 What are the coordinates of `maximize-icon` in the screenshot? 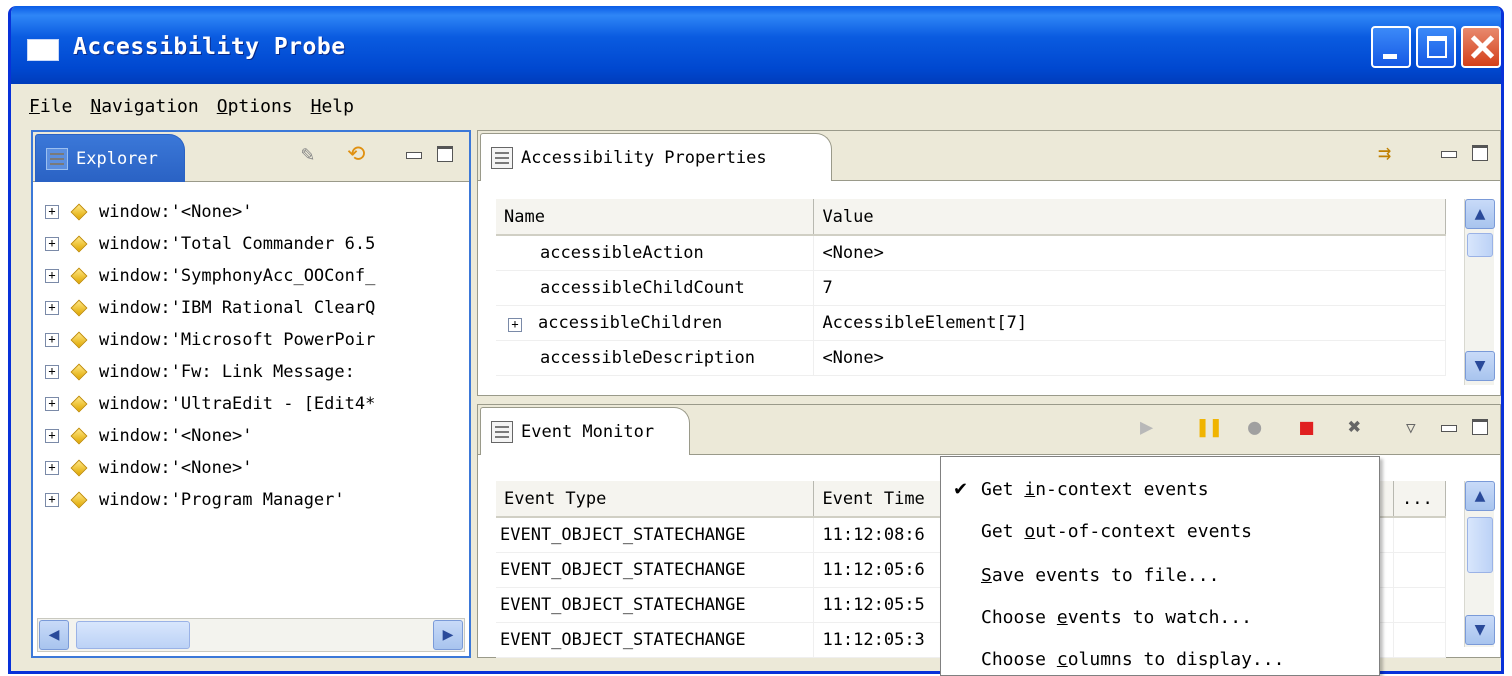 It's located at (1437, 47).